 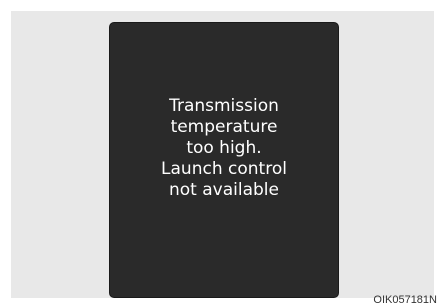 I want to click on message-line-1: Transmission, so click(x=224, y=105).